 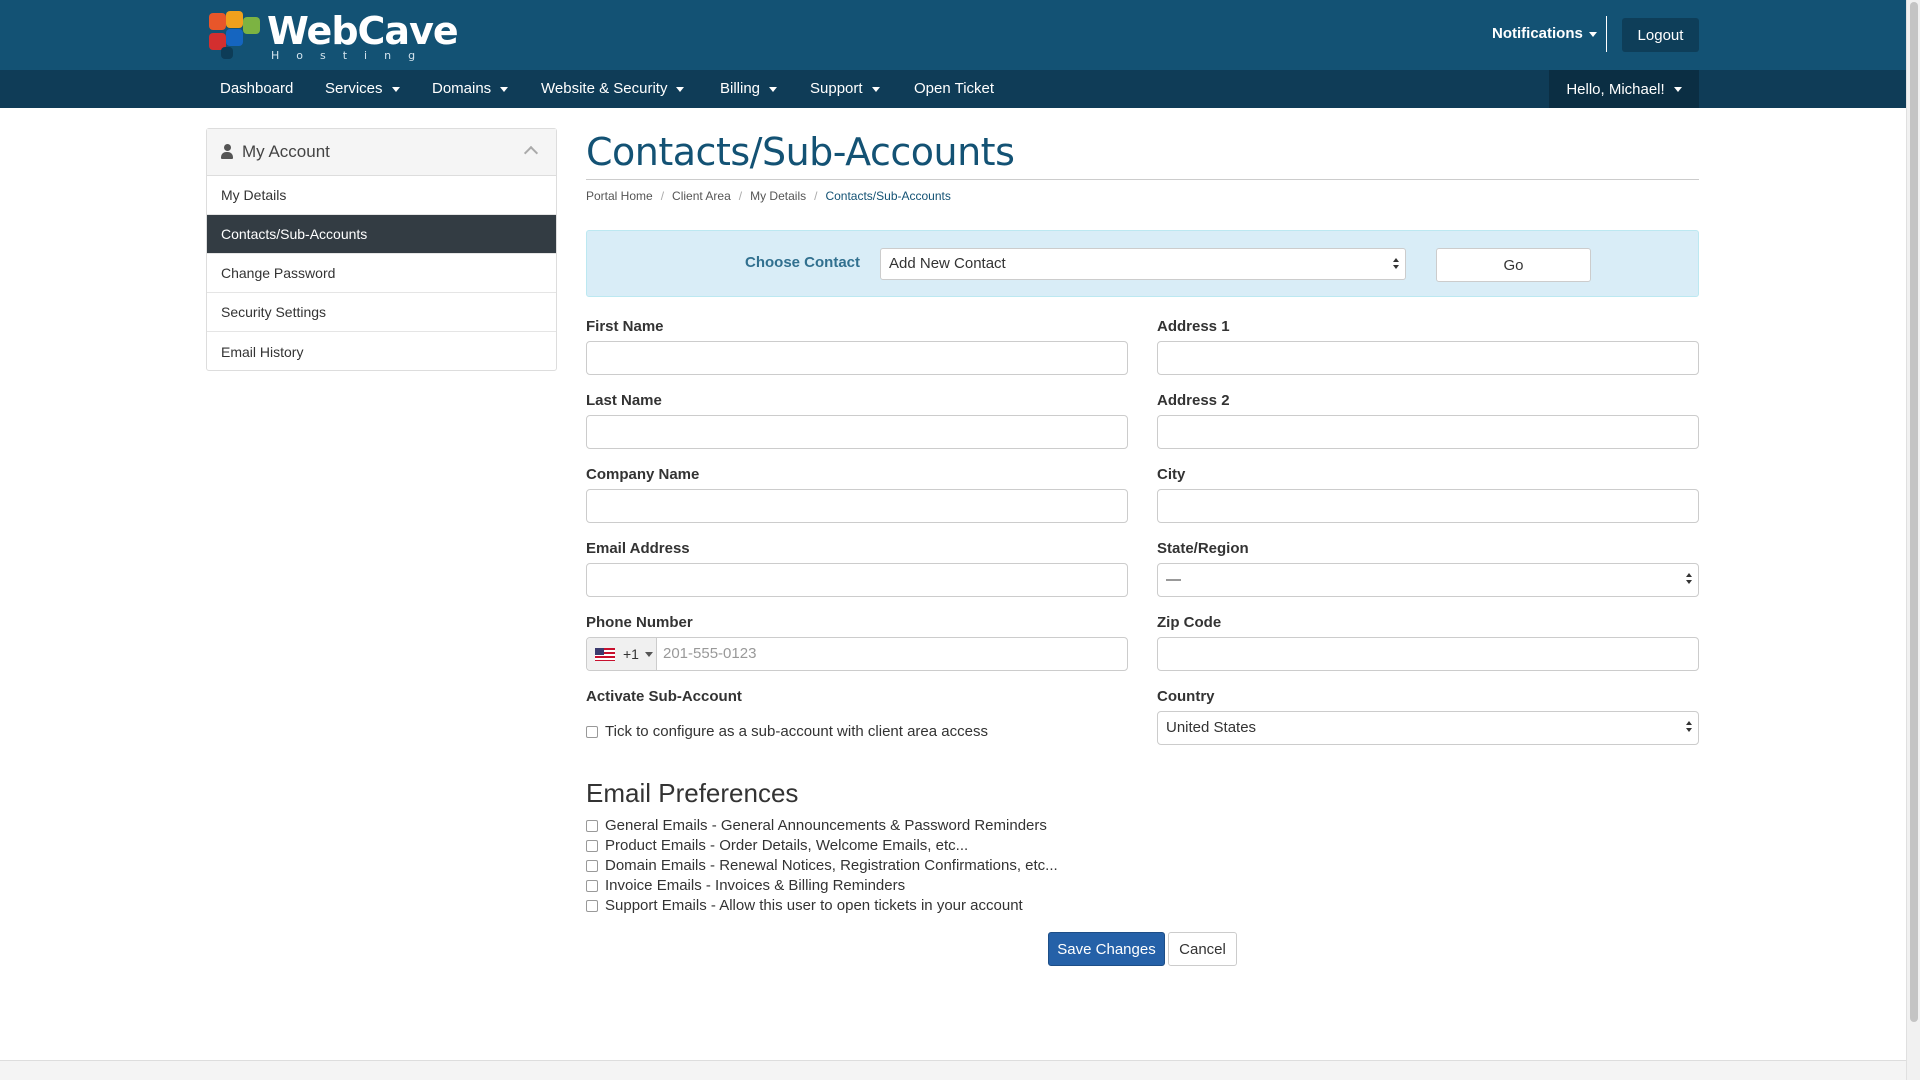 I want to click on email-field, so click(x=857, y=580).